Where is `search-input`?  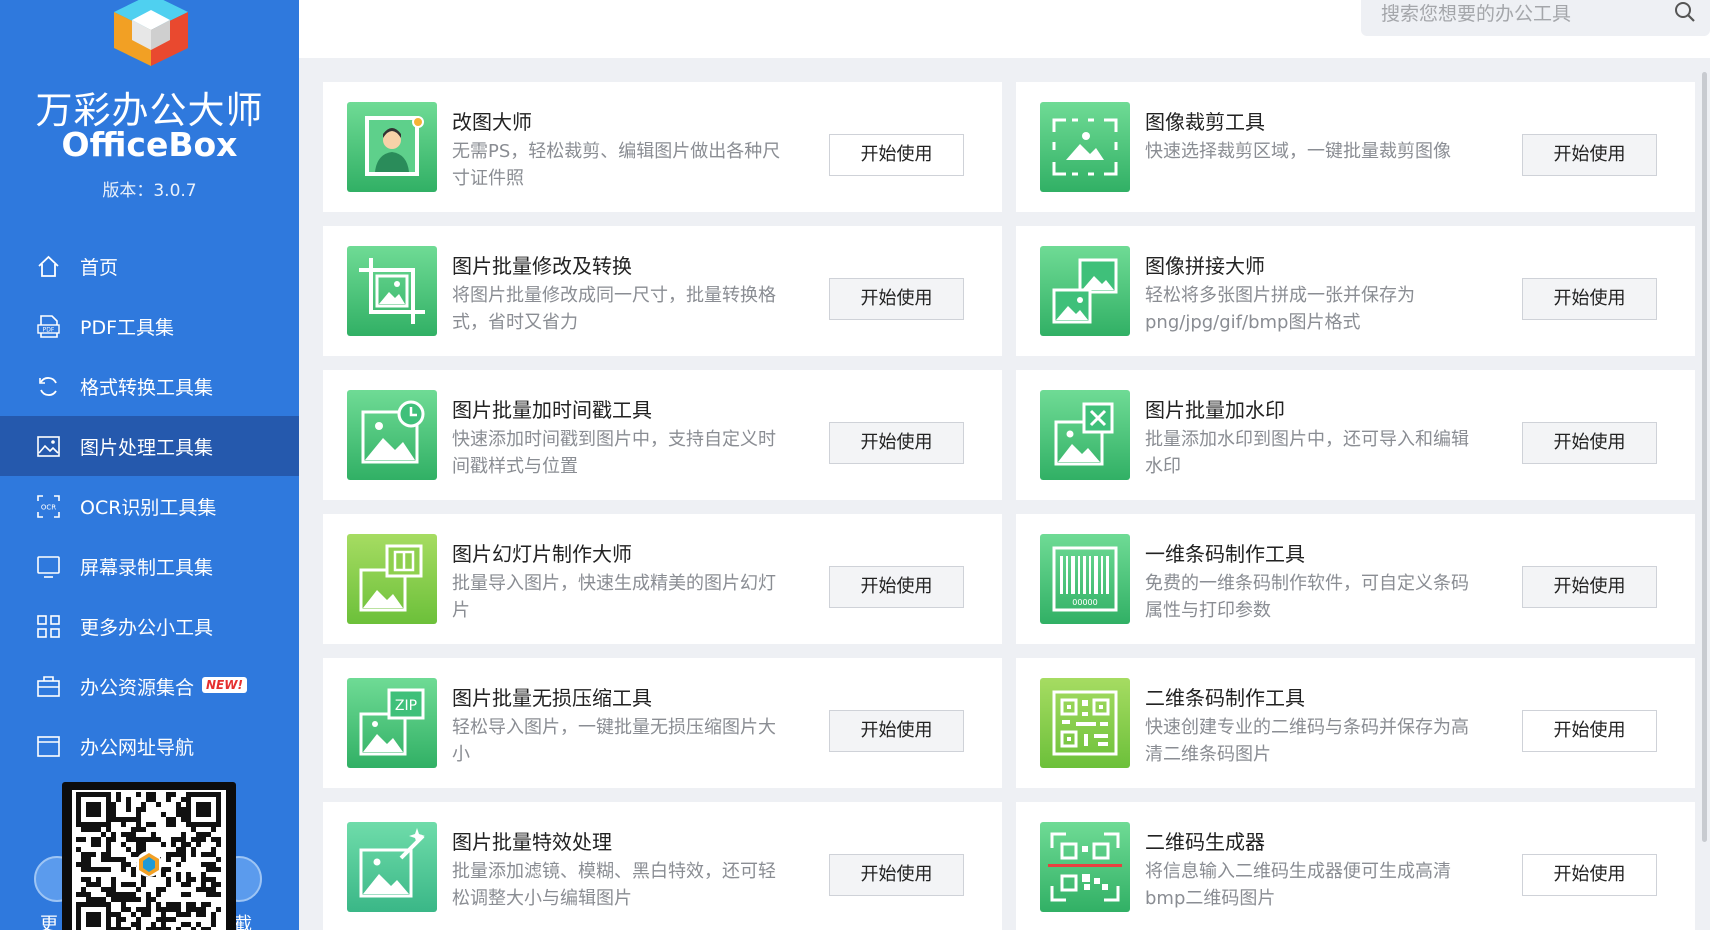
search-input is located at coordinates (1521, 14).